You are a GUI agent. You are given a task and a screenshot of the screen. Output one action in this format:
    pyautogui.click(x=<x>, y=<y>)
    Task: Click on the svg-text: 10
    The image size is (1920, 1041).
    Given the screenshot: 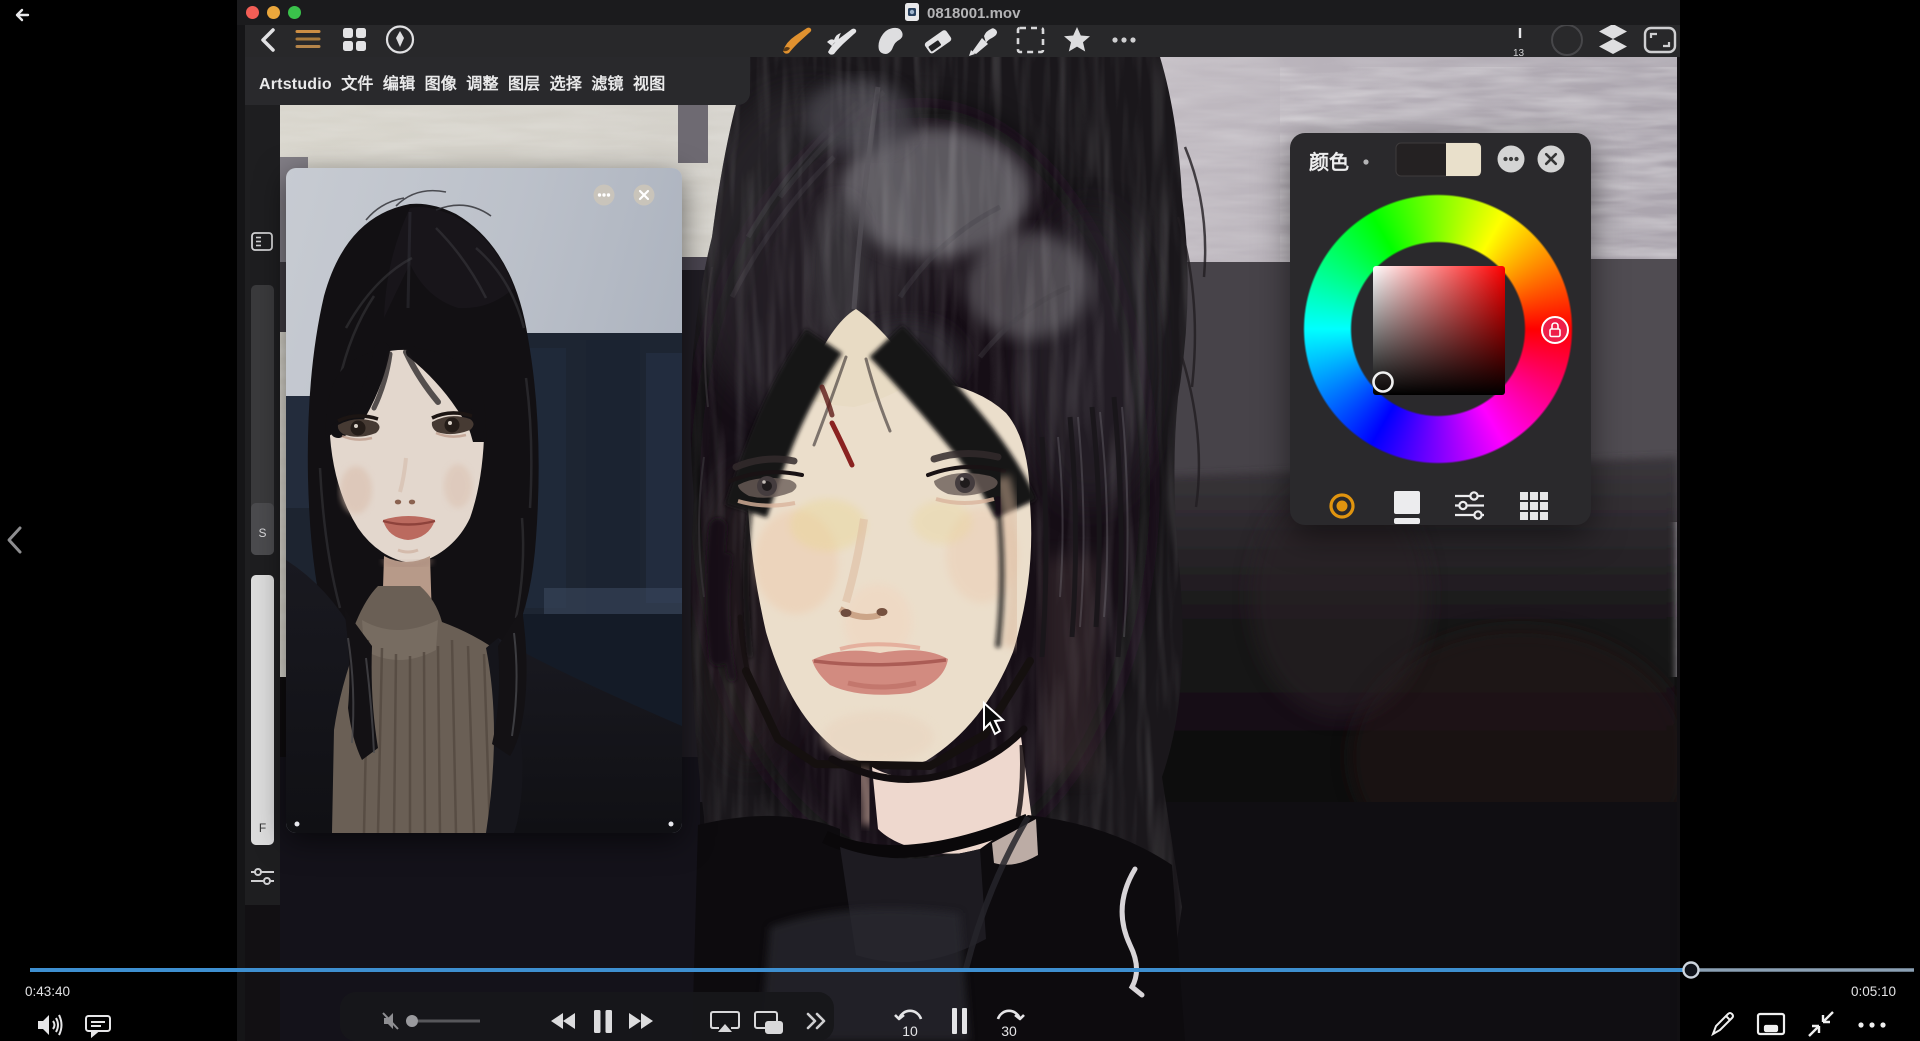 What is the action you would take?
    pyautogui.click(x=910, y=1031)
    